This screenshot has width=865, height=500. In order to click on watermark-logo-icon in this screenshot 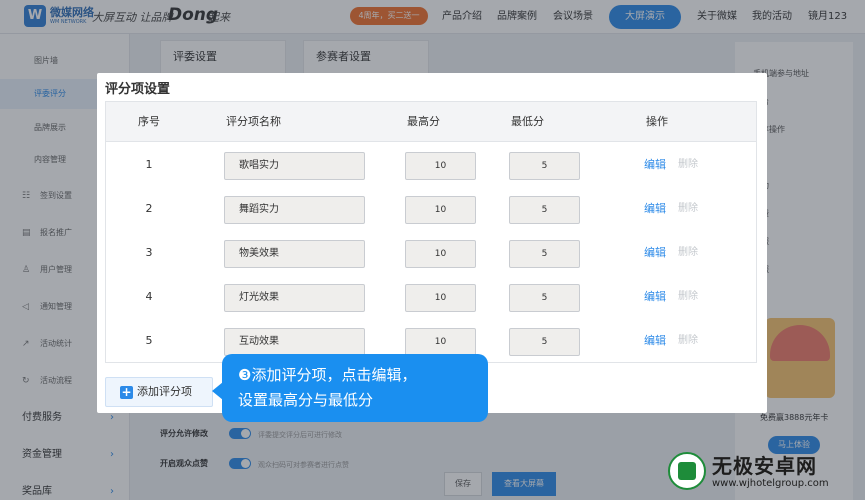, I will do `click(687, 471)`.